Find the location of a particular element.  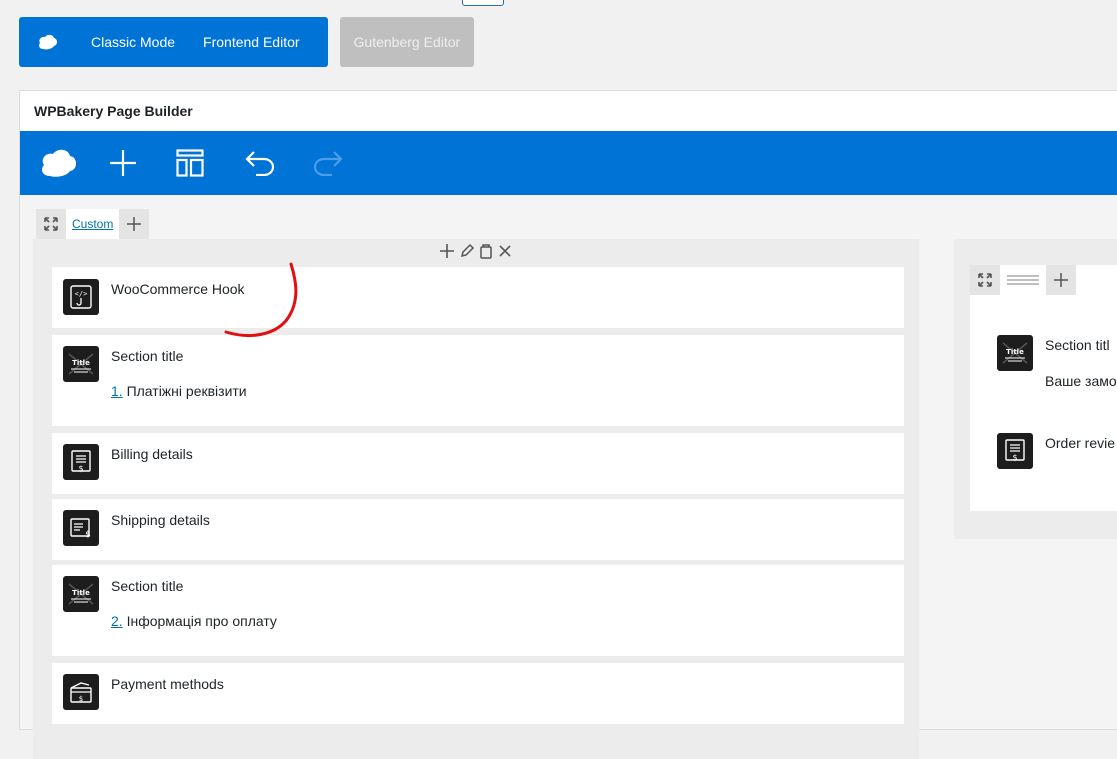

mode-group: Classic Mode Frontend Editor is located at coordinates (173, 42).